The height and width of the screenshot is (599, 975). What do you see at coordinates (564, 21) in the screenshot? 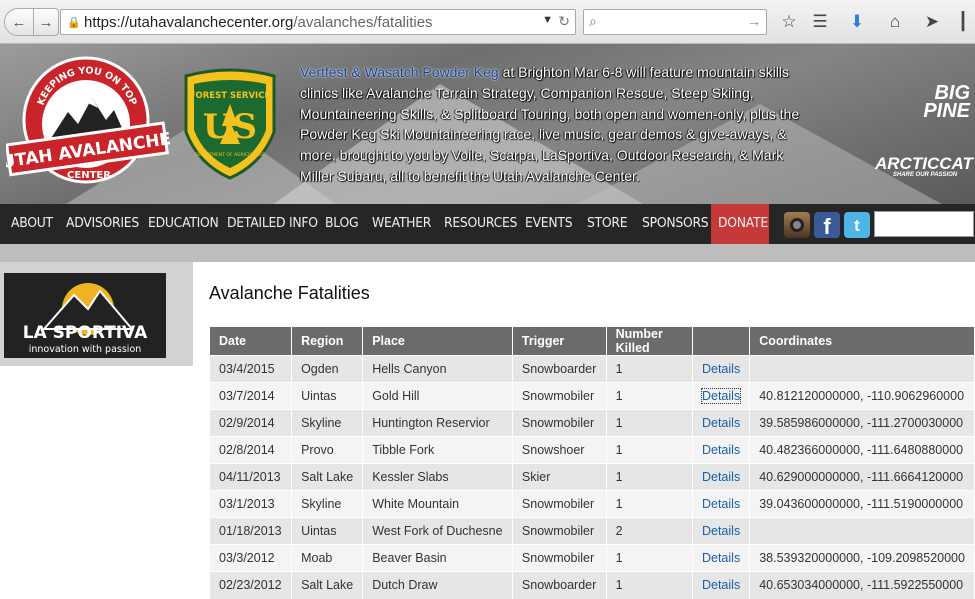
I see `reload-icon: ↻` at bounding box center [564, 21].